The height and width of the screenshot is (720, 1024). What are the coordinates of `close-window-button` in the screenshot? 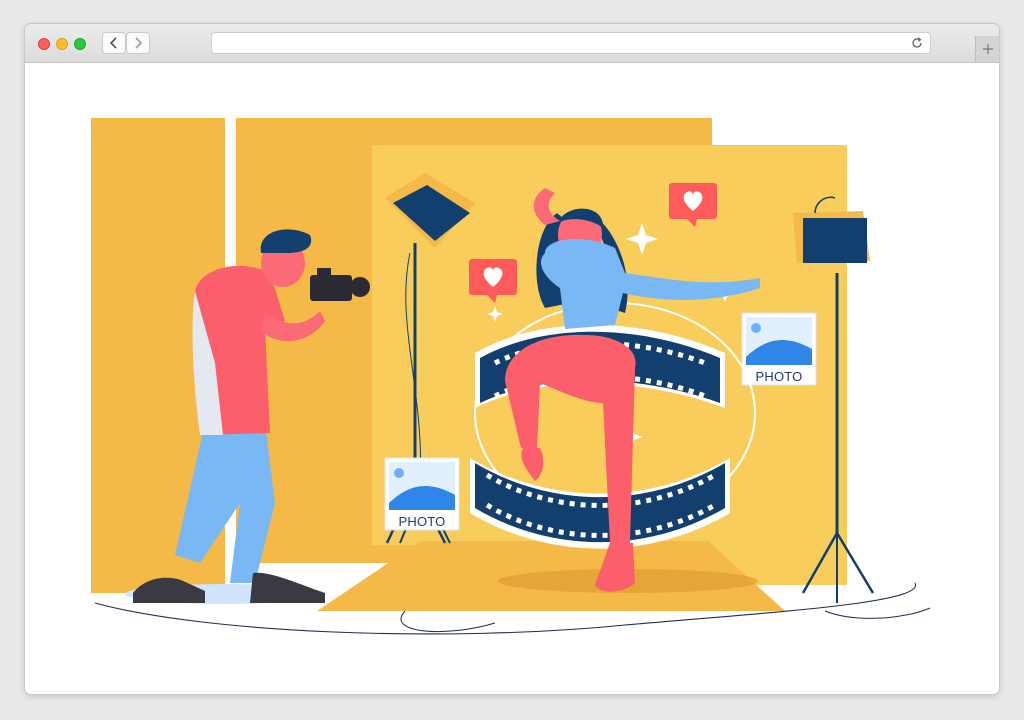 It's located at (44, 44).